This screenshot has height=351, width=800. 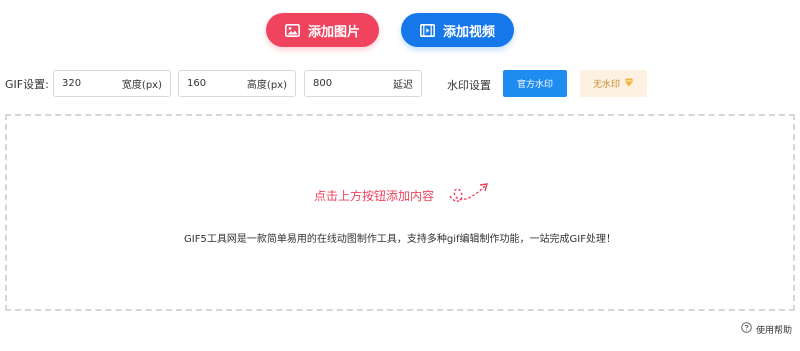 What do you see at coordinates (112, 83) in the screenshot?
I see `width-field: 320 宽度(px)` at bounding box center [112, 83].